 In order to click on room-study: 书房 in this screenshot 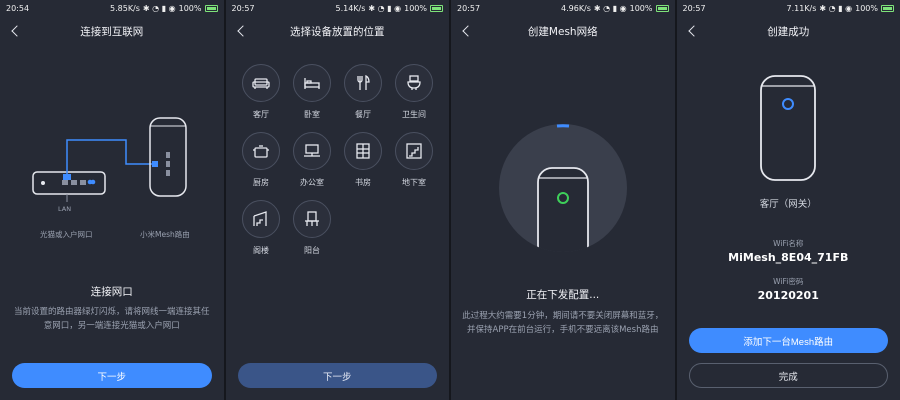, I will do `click(363, 160)`.